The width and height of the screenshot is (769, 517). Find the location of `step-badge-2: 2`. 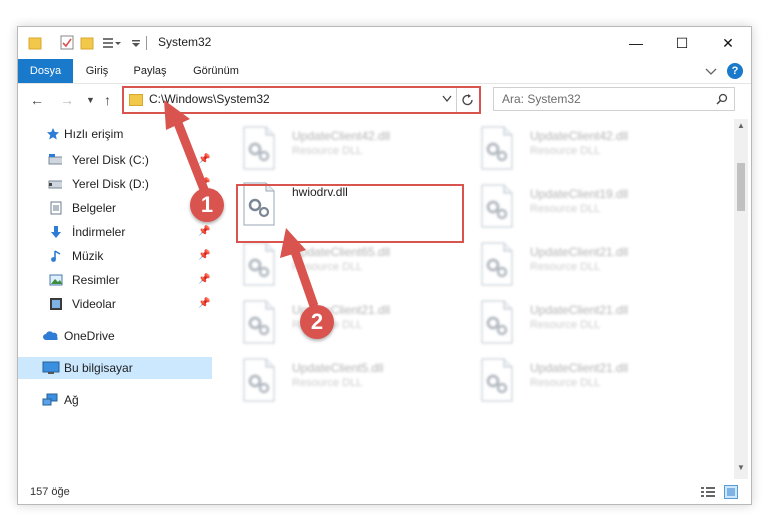

step-badge-2: 2 is located at coordinates (317, 322).